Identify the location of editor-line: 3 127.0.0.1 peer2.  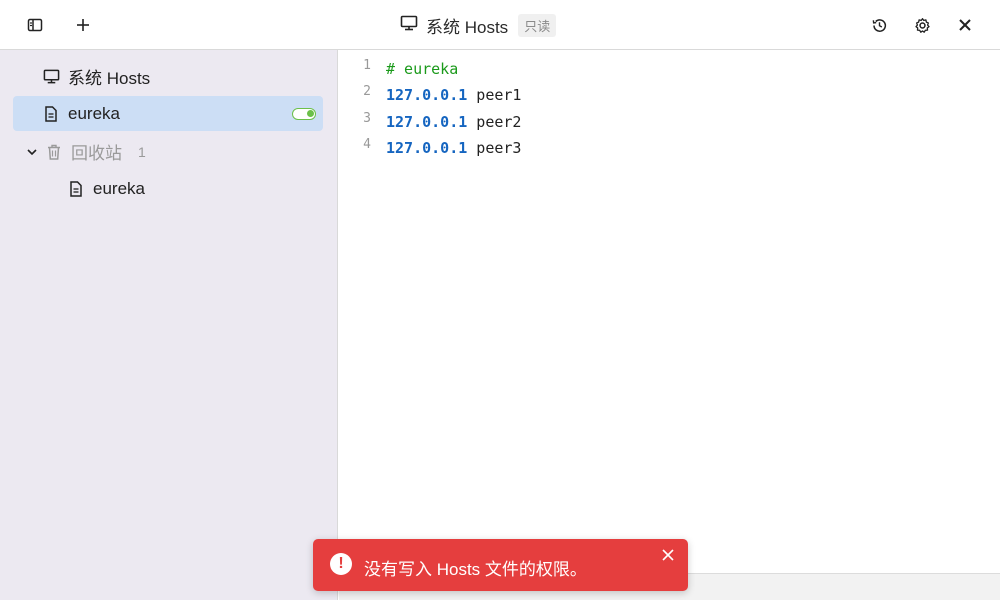
(669, 122).